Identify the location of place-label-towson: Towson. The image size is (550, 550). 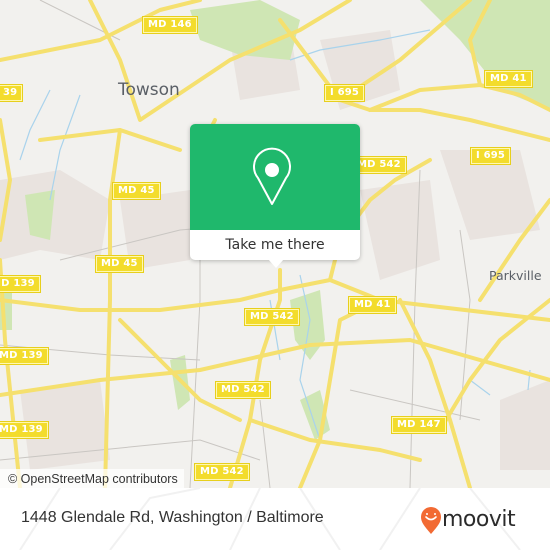
(149, 90).